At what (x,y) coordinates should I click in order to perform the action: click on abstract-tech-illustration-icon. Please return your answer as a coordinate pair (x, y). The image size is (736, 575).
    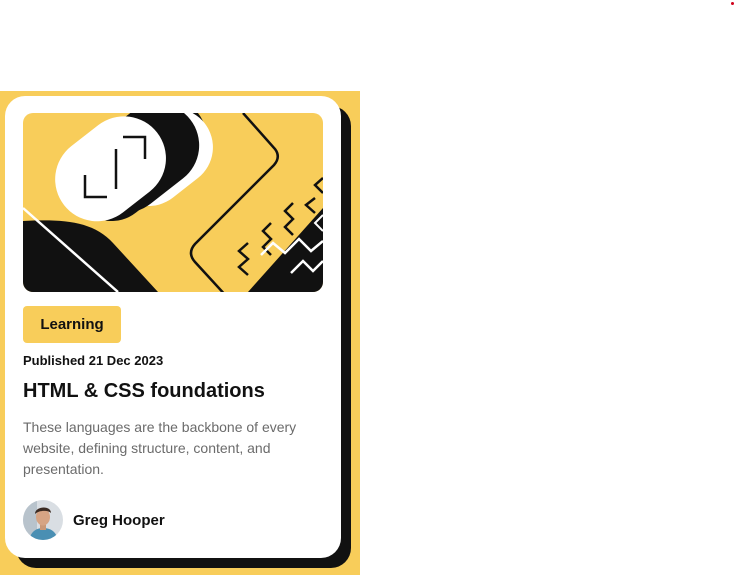
    Looking at the image, I should click on (173, 202).